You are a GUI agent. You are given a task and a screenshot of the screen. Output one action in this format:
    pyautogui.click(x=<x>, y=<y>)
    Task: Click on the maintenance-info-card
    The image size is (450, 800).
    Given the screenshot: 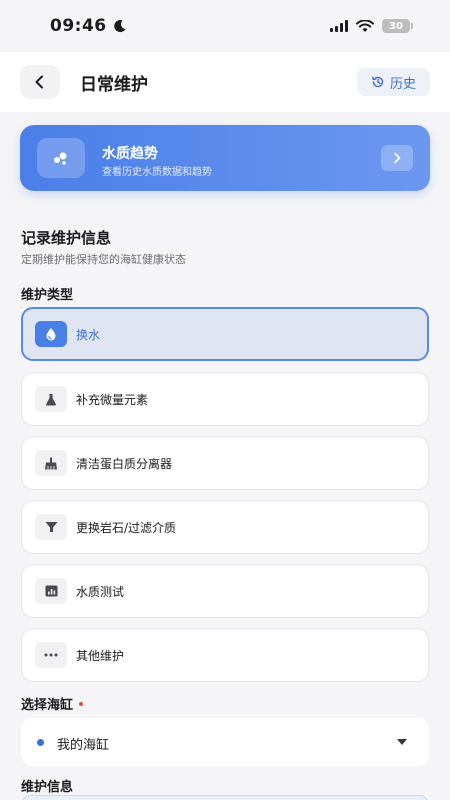 What is the action you would take?
    pyautogui.click(x=225, y=797)
    